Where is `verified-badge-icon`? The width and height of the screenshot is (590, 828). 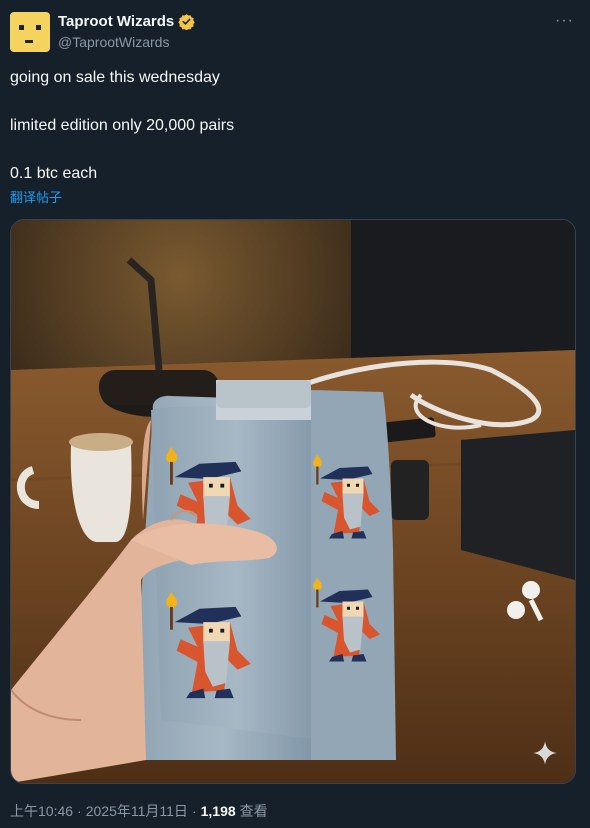
verified-badge-icon is located at coordinates (186, 21).